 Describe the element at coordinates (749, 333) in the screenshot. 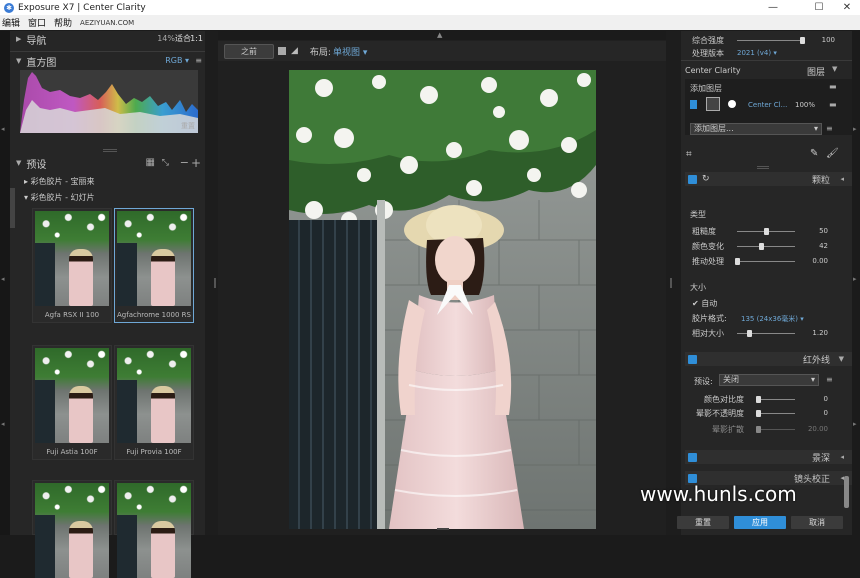

I see `relative-size-knob` at that location.